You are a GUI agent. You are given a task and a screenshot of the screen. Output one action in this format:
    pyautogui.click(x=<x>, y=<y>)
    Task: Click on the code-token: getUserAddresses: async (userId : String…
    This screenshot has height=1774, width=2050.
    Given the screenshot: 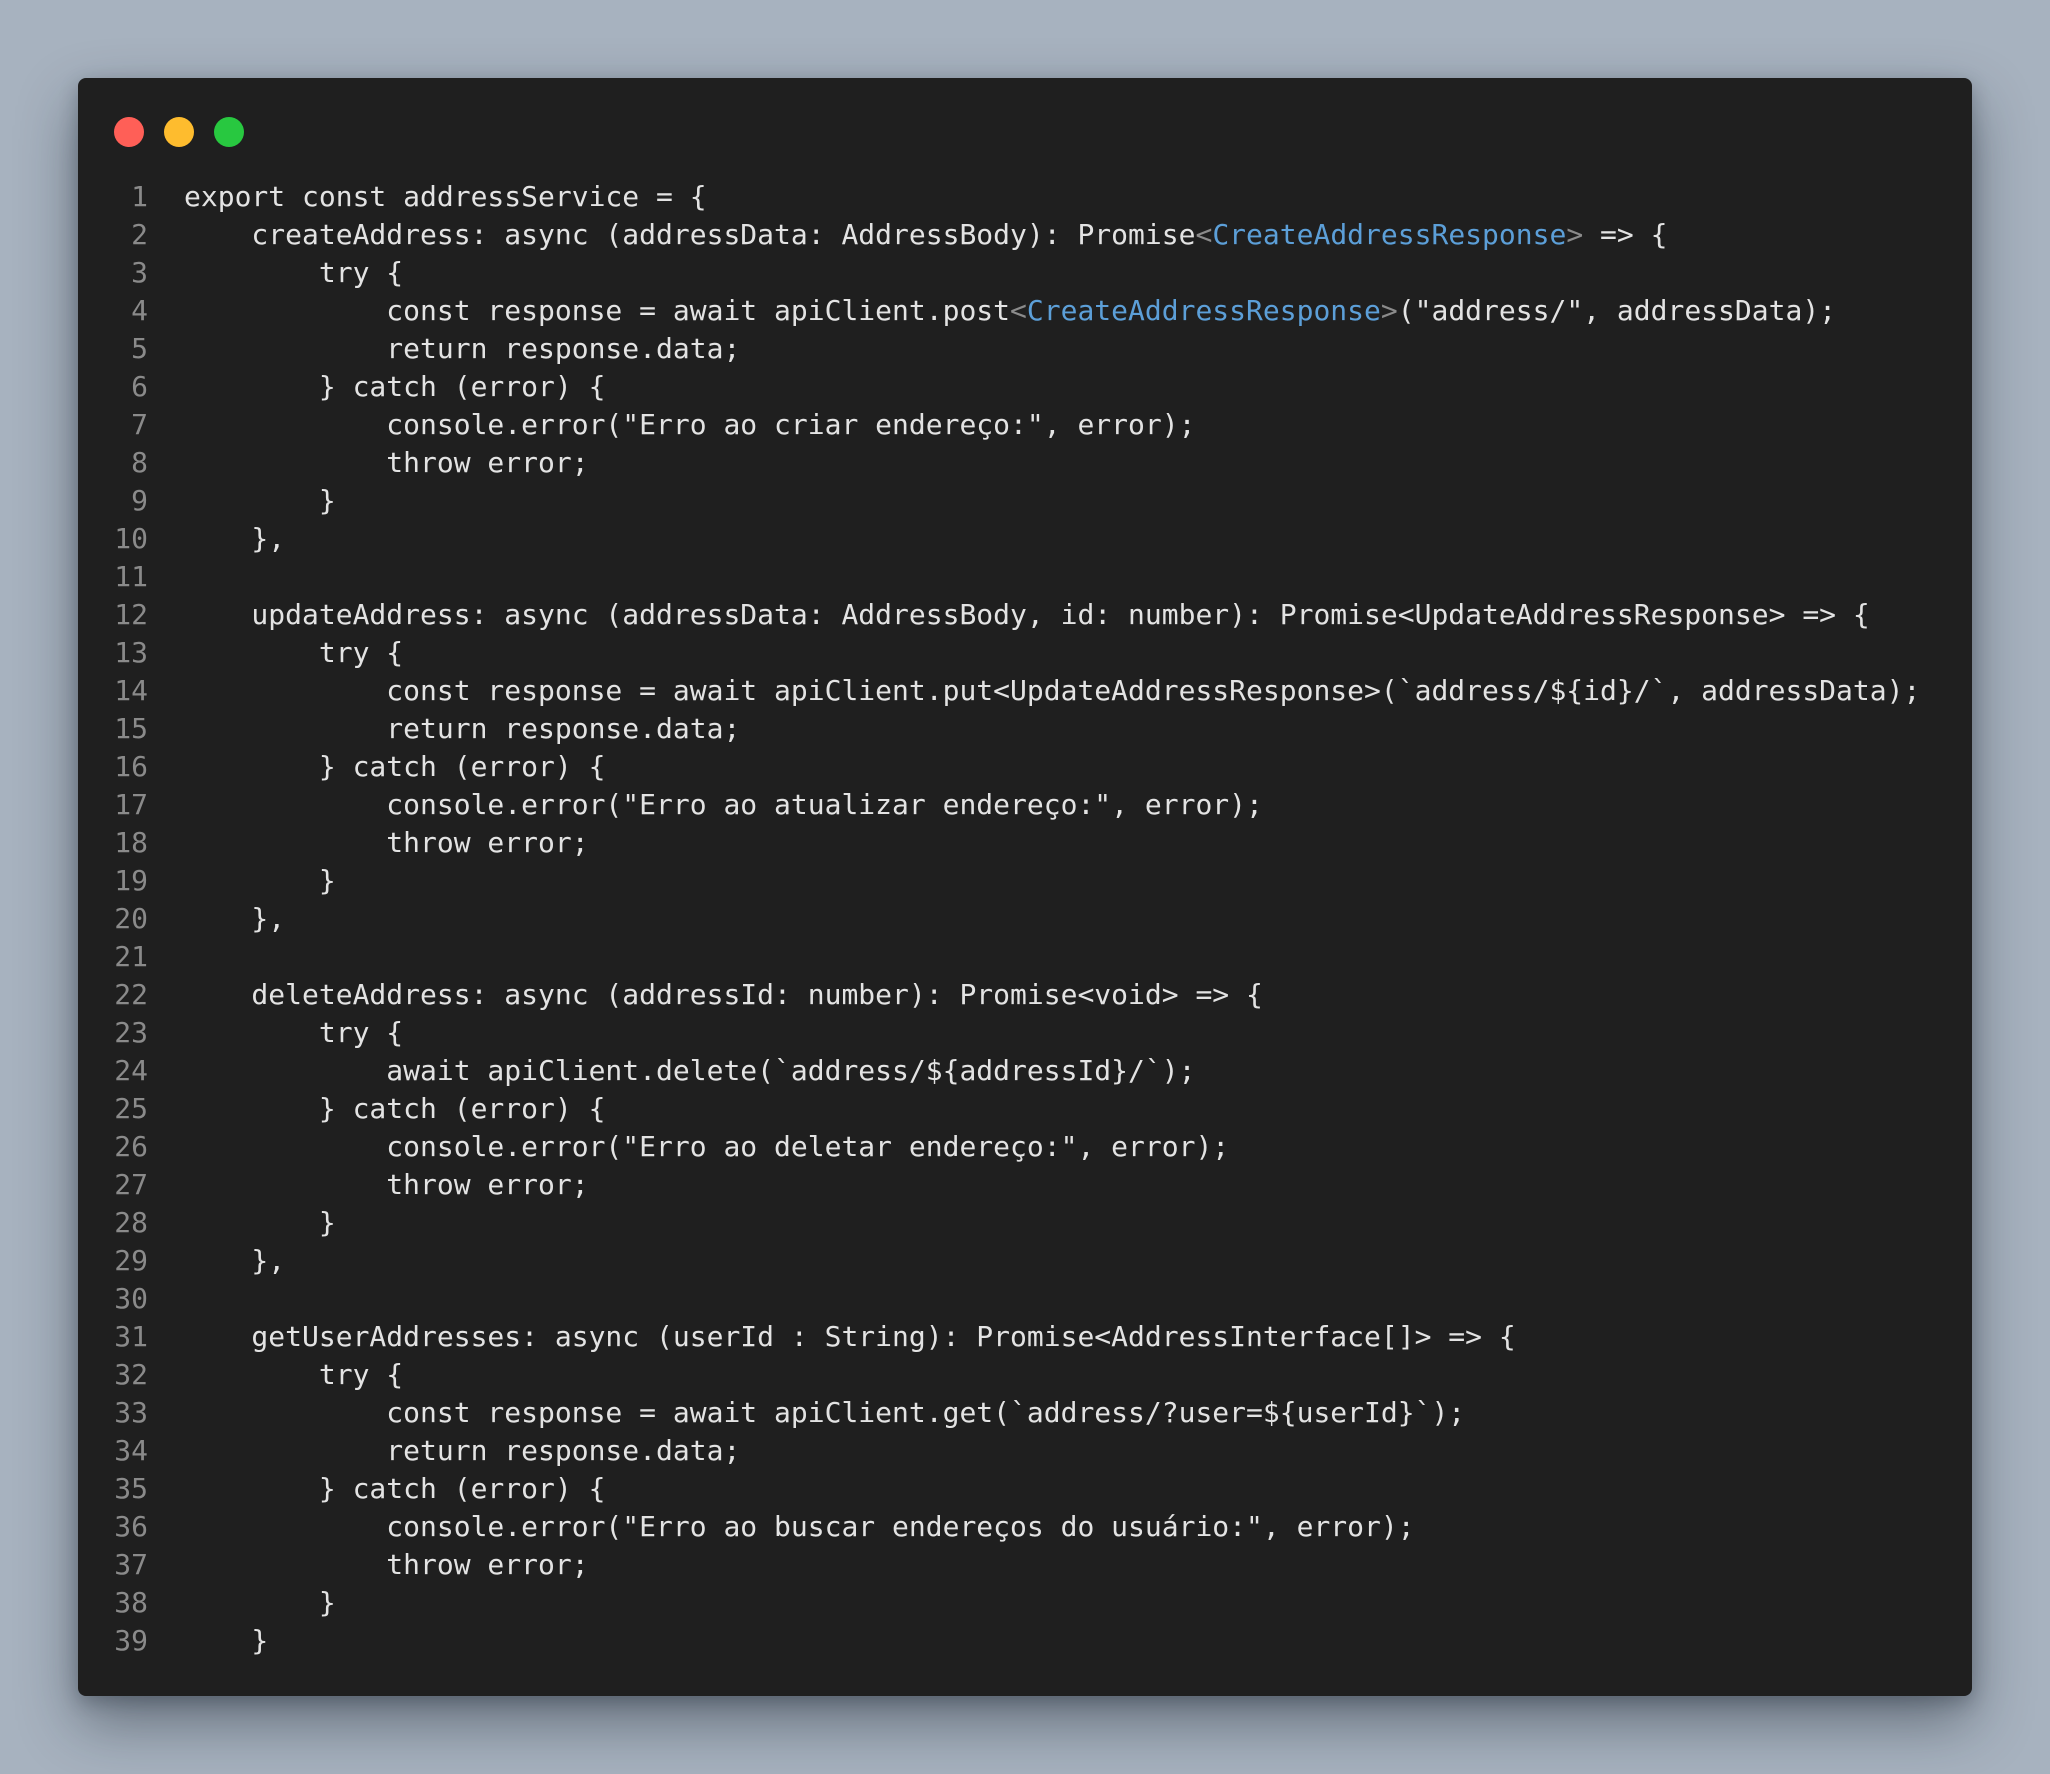 What is the action you would take?
    pyautogui.click(x=850, y=1336)
    